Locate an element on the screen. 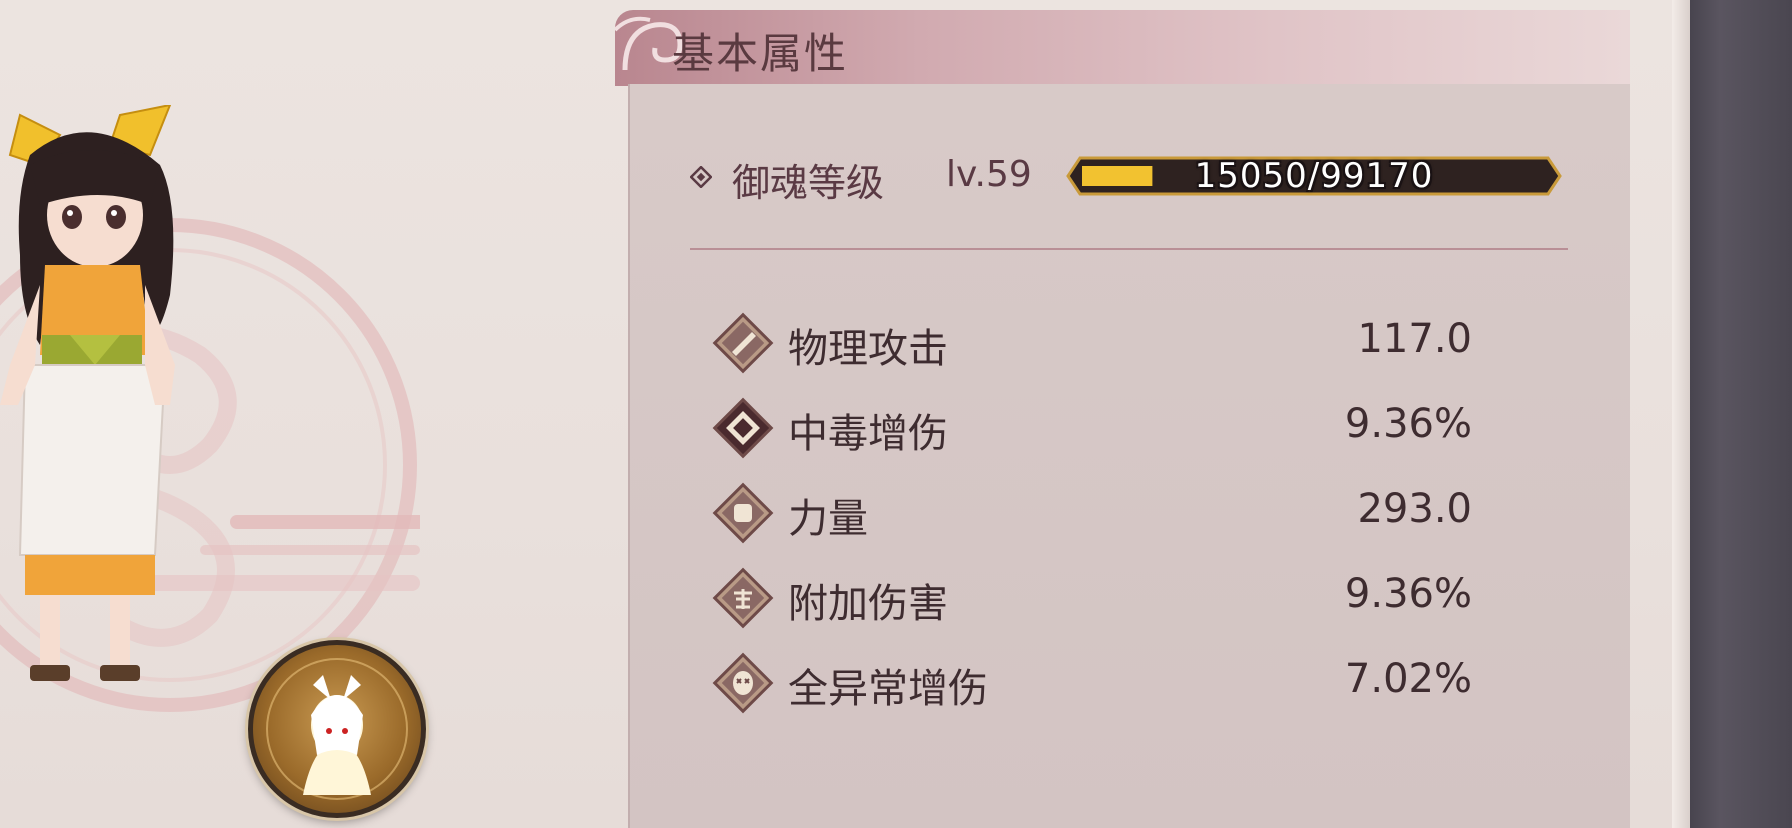  section-divider is located at coordinates (1129, 249).